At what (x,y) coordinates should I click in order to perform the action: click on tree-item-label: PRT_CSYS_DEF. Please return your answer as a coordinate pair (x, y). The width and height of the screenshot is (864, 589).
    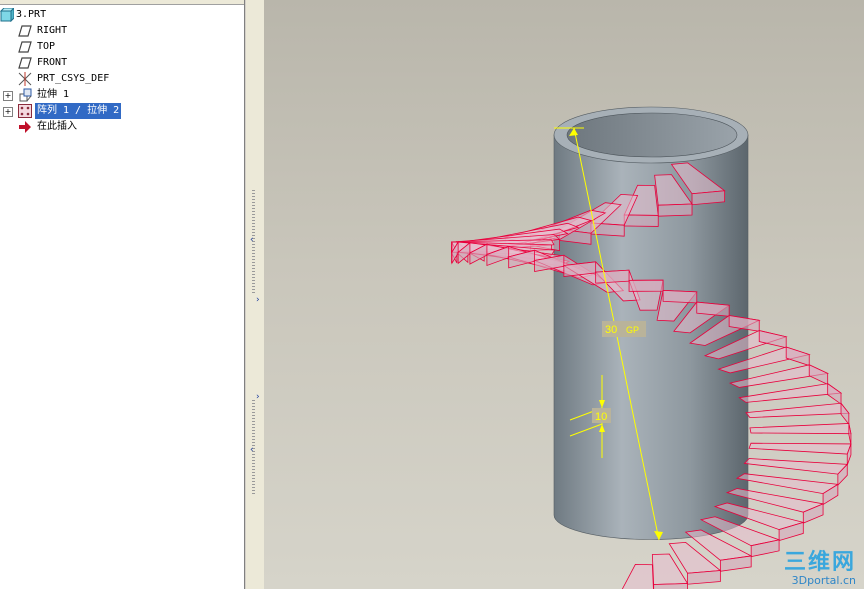
    Looking at the image, I should click on (73, 78).